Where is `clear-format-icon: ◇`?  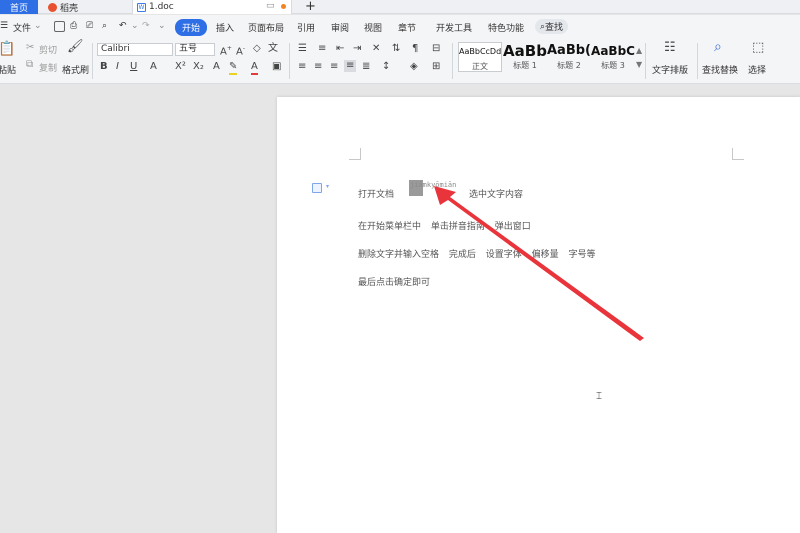
clear-format-icon: ◇ is located at coordinates (257, 49).